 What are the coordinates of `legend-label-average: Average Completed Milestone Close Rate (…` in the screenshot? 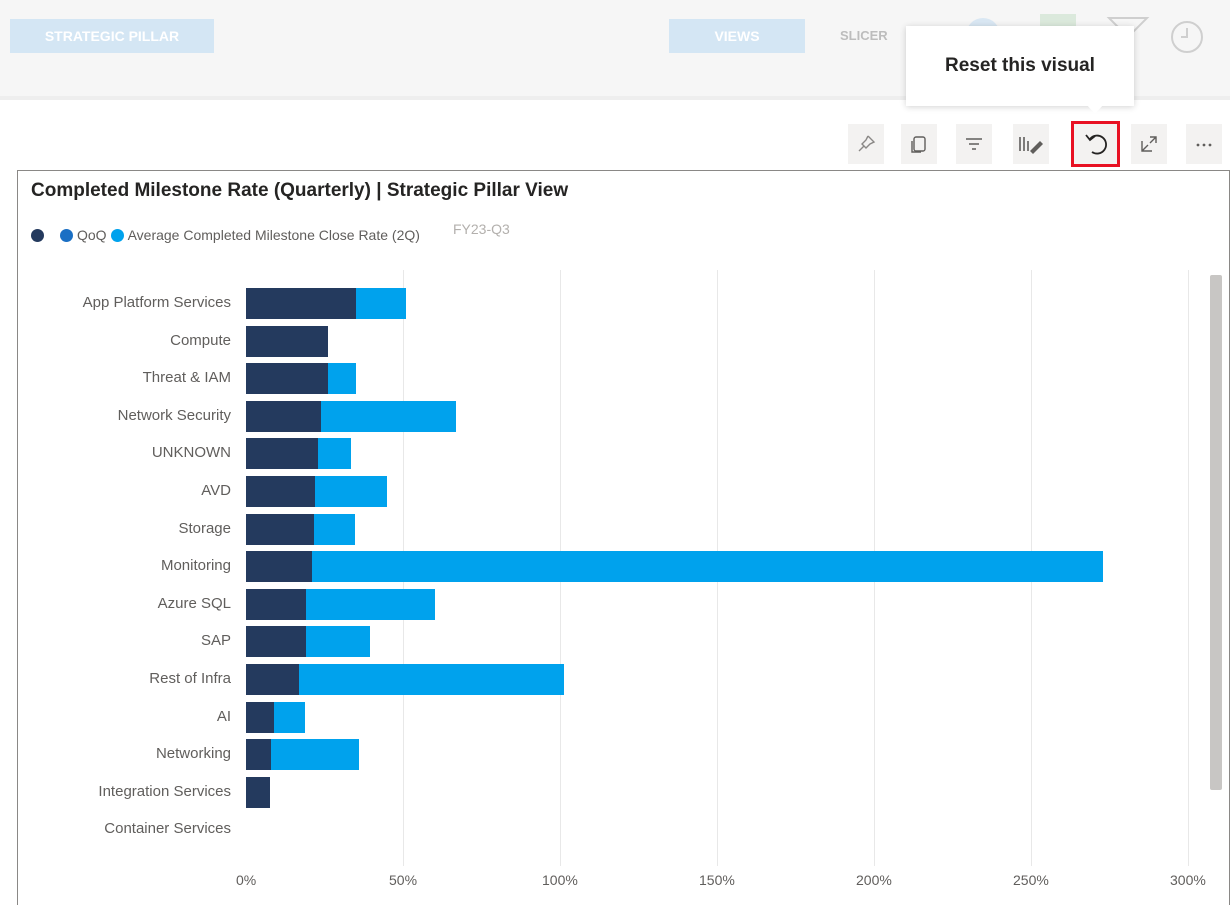 It's located at (274, 235).